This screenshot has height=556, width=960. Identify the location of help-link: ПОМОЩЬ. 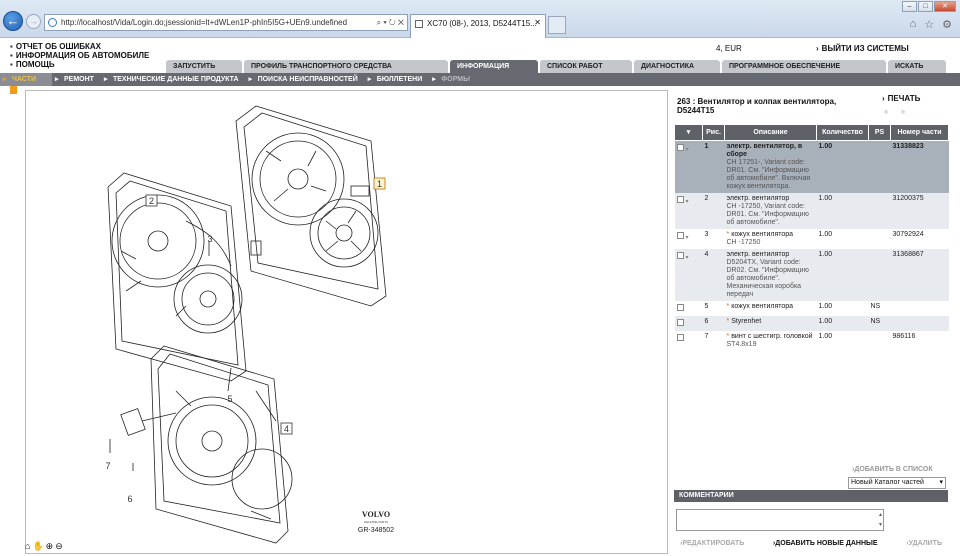
(79, 64).